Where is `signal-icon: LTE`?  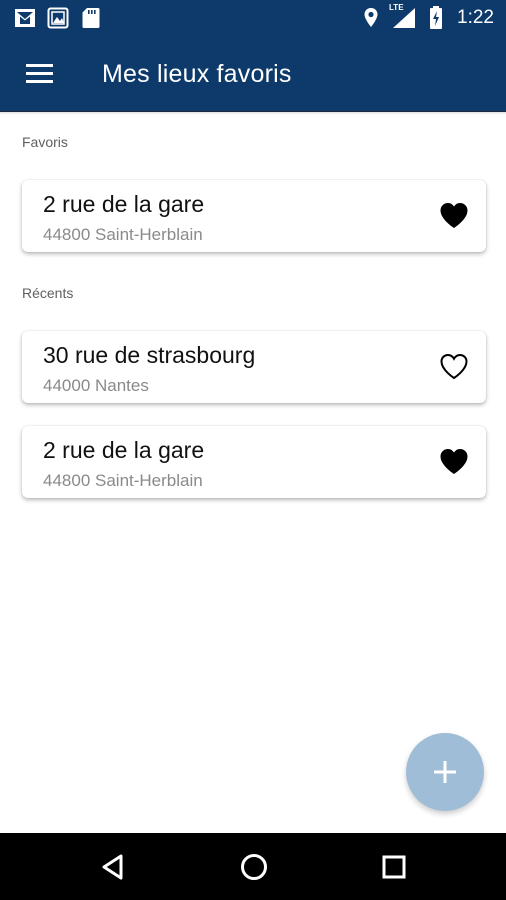 signal-icon: LTE is located at coordinates (403, 16).